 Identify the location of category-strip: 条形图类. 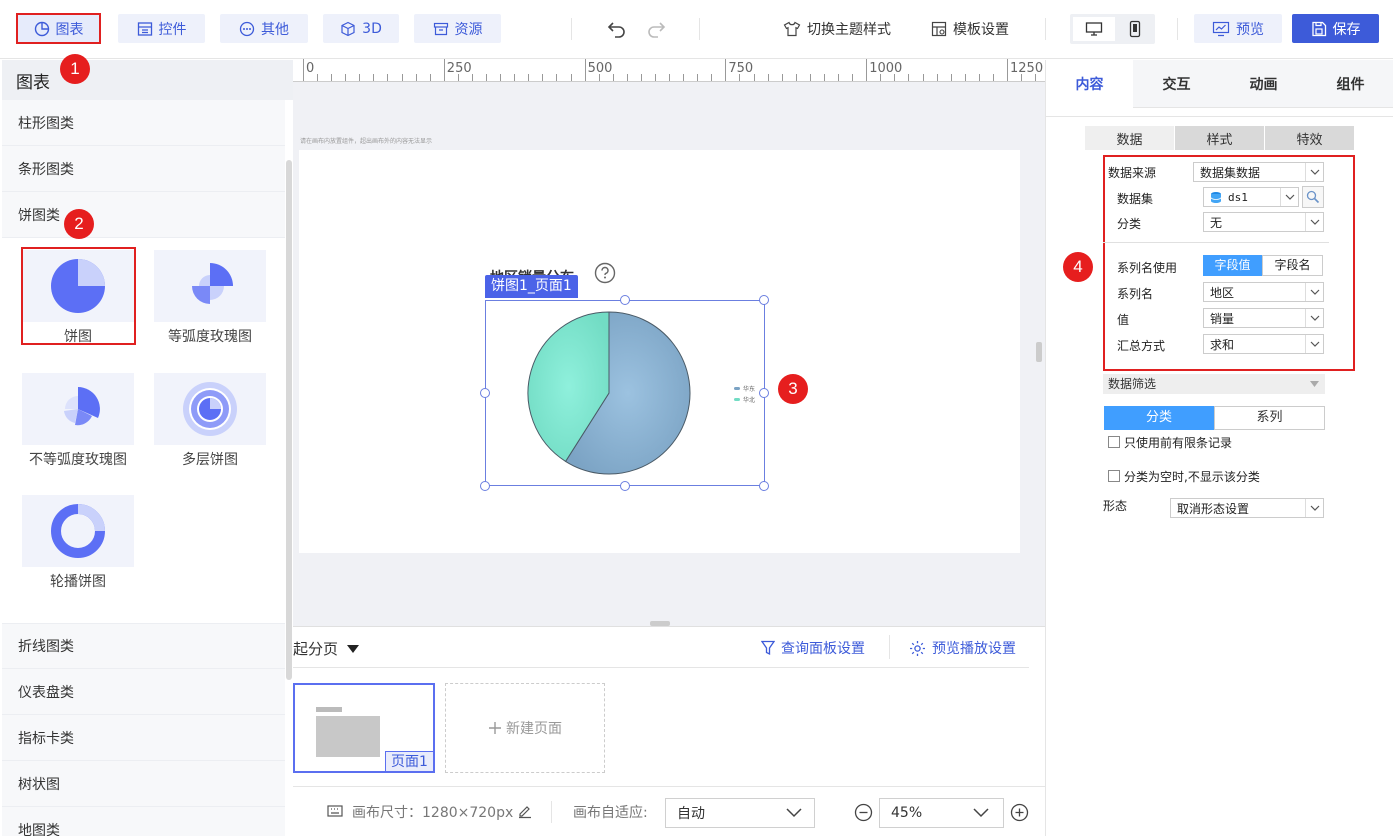
(143, 169).